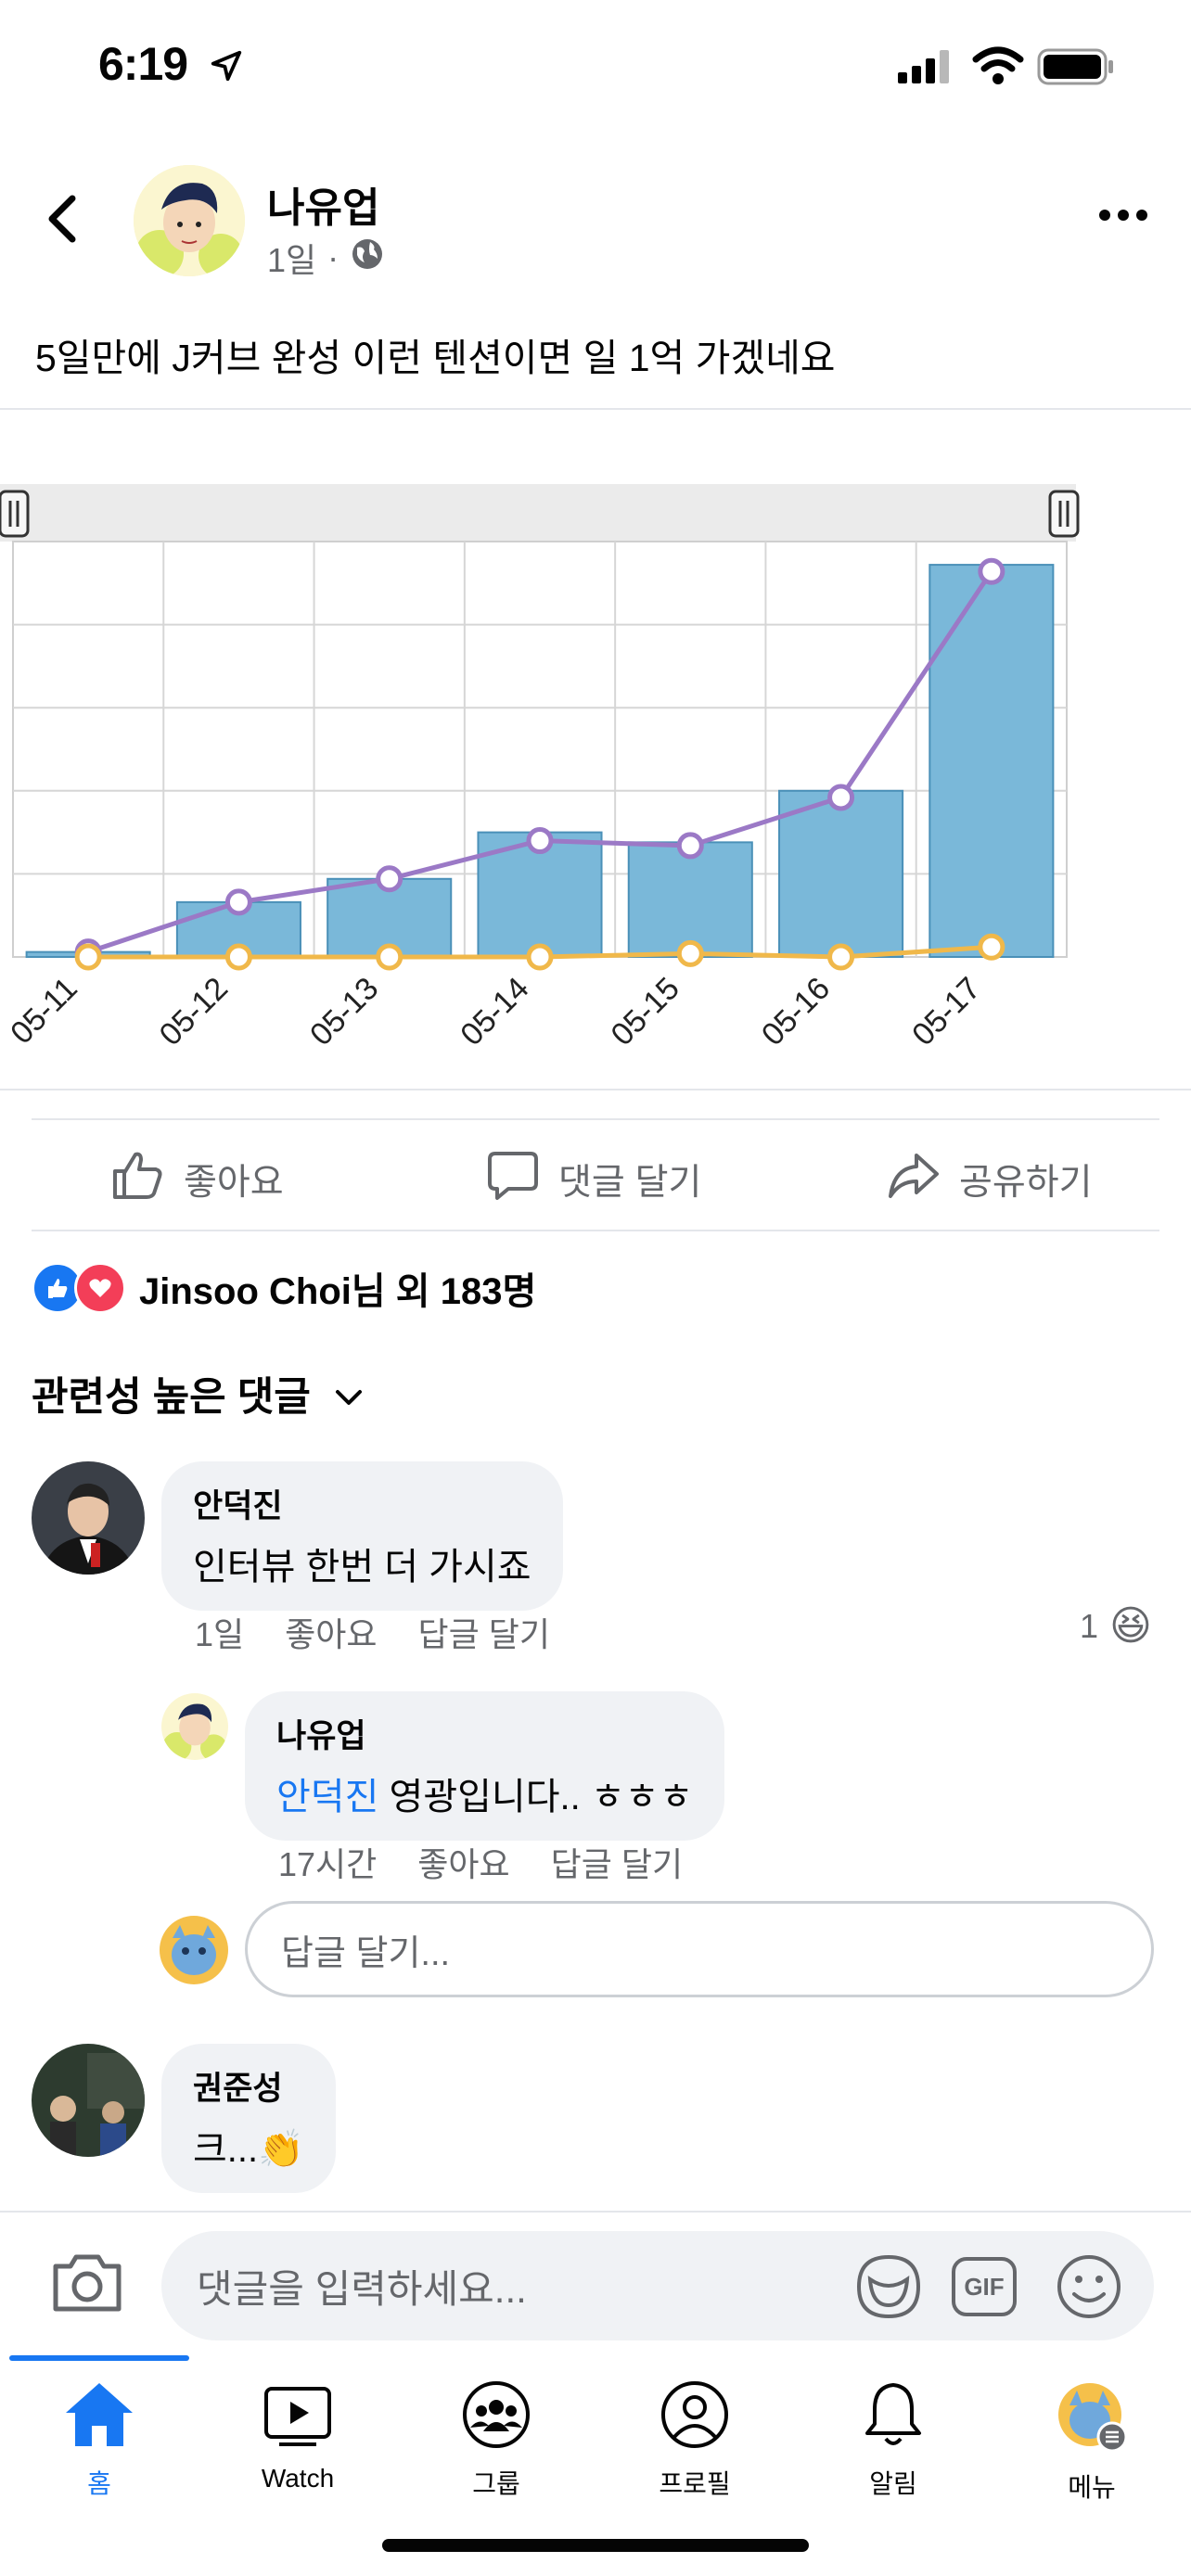 The image size is (1191, 2576). I want to click on author-name: 나유업, so click(323, 204).